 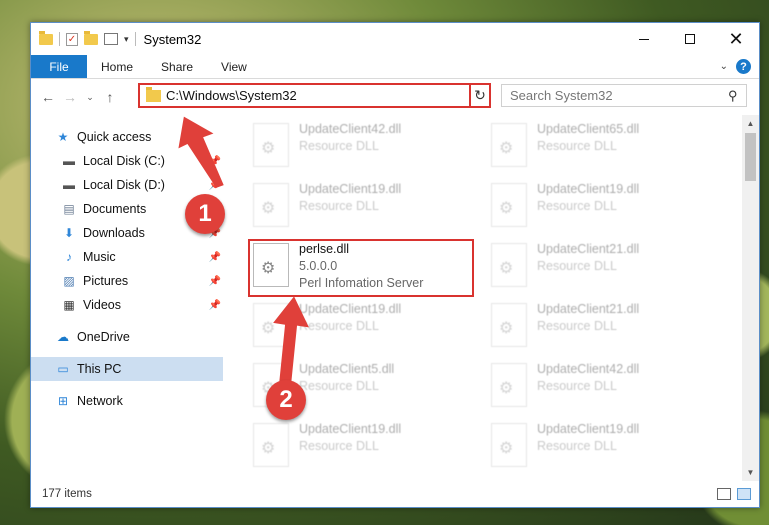 What do you see at coordinates (395, 67) in the screenshot?
I see `ribbon-tabs: File Home Share View ⌄ ?` at bounding box center [395, 67].